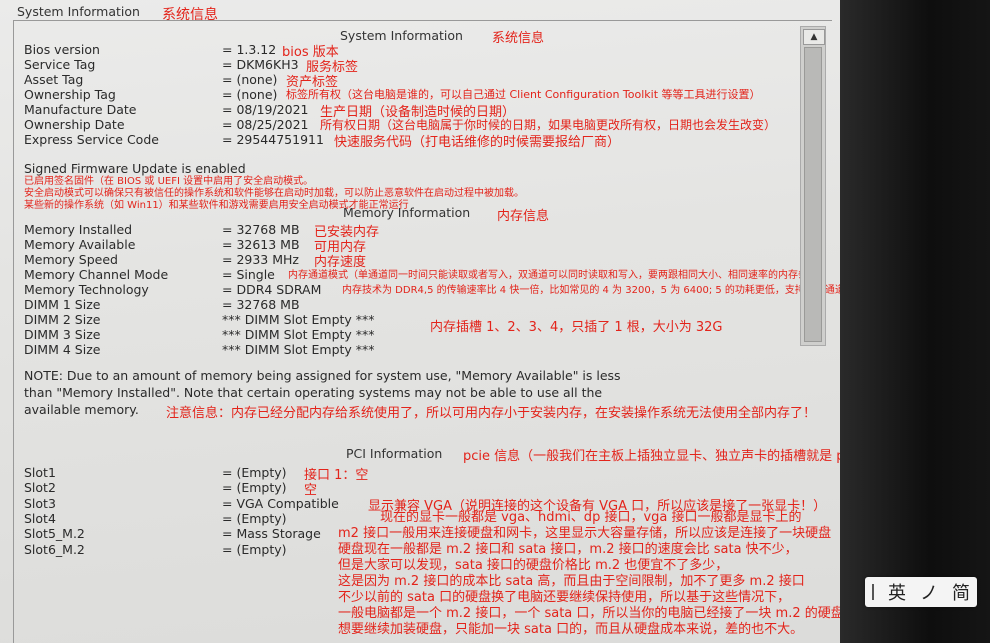 This screenshot has width=990, height=643. I want to click on system-row-value: = 08/25/2021, so click(265, 124).